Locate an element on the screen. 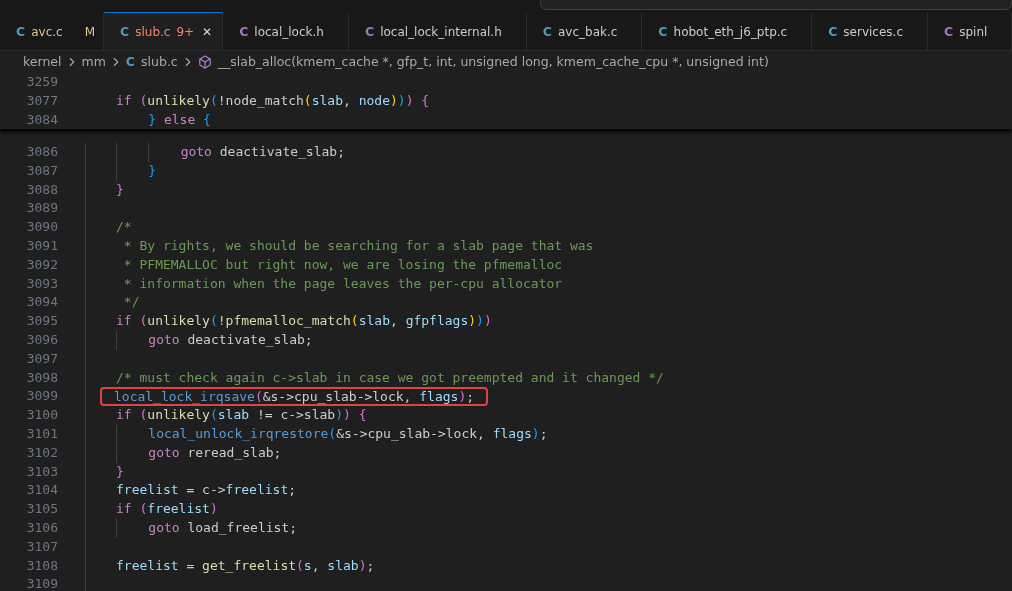  line-number: 3098 is located at coordinates (41, 377).